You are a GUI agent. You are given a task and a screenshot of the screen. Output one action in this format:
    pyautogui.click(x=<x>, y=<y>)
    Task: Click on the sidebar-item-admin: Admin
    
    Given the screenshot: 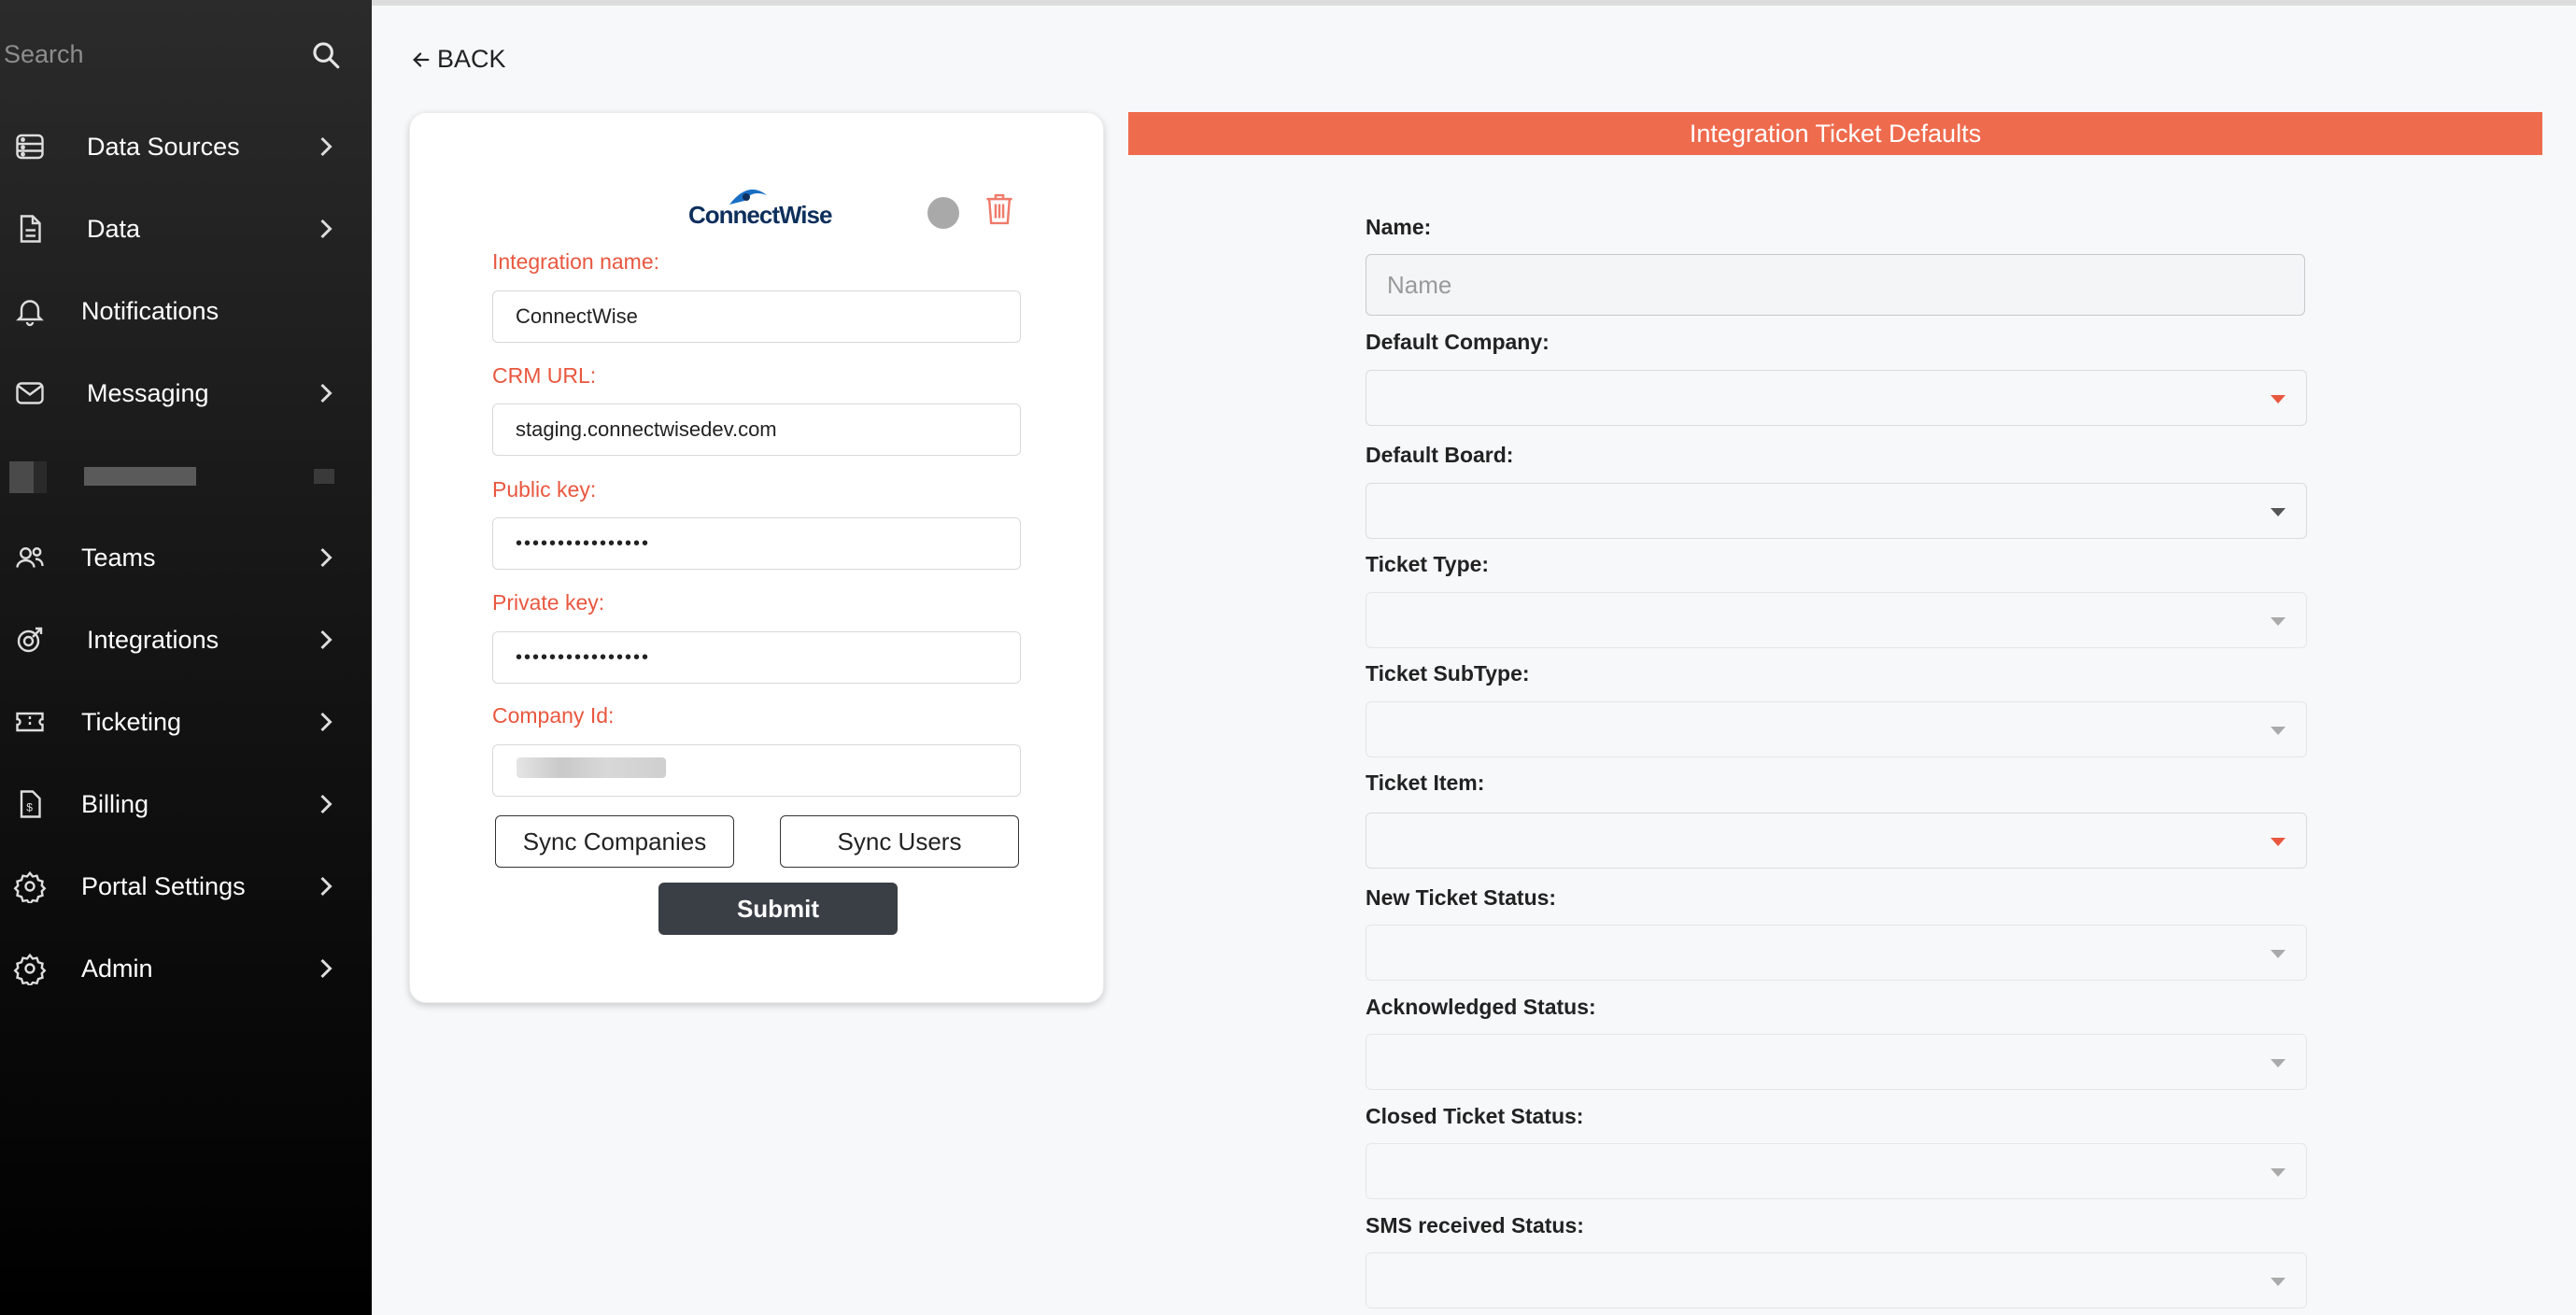 What is the action you would take?
    pyautogui.click(x=186, y=968)
    